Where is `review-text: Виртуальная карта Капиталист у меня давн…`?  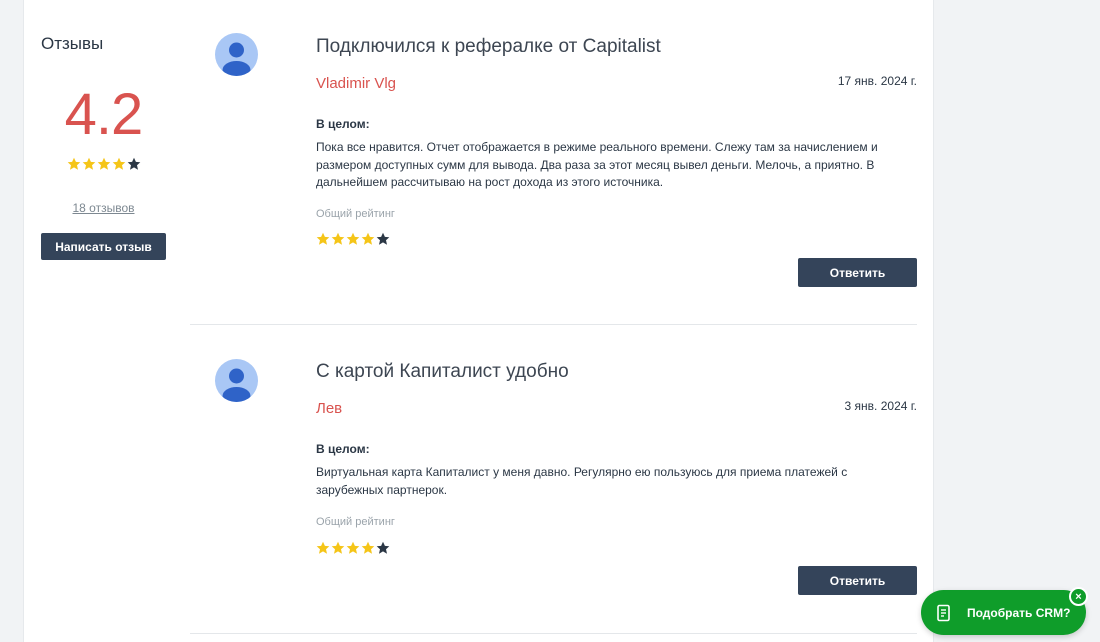
review-text: Виртуальная карта Капиталист у меня давн… is located at coordinates (582, 481).